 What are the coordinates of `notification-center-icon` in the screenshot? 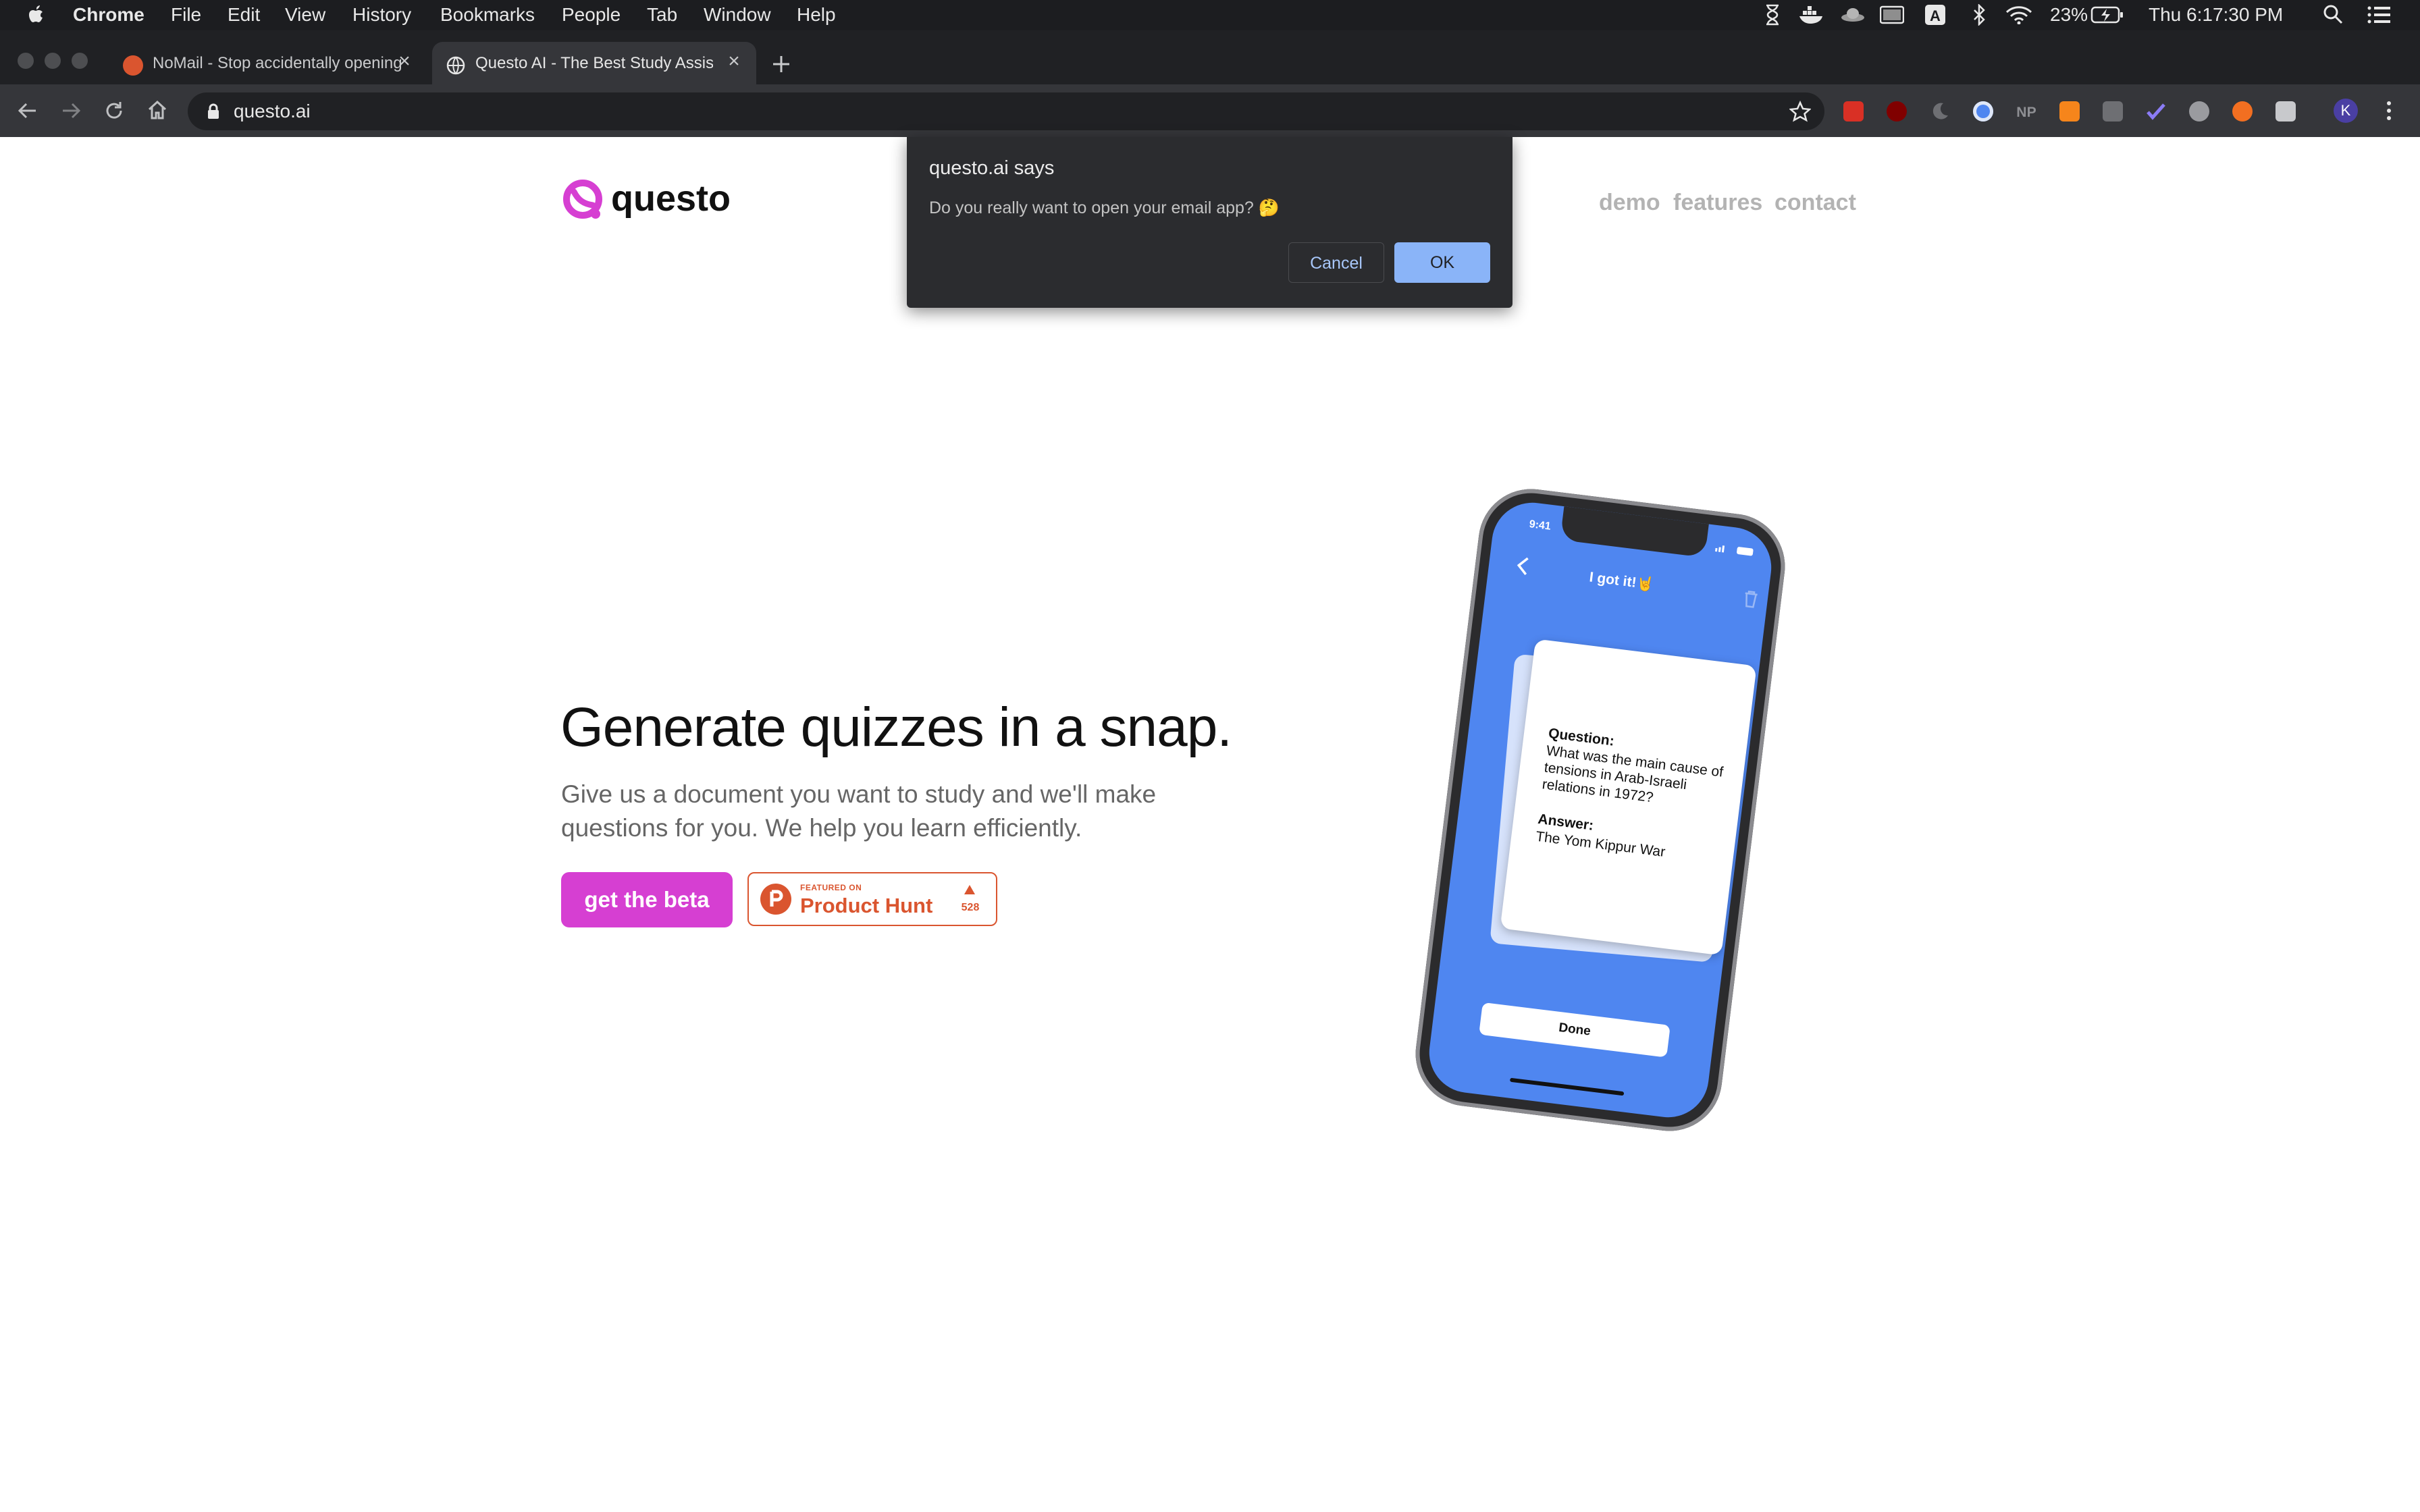 It's located at (2379, 14).